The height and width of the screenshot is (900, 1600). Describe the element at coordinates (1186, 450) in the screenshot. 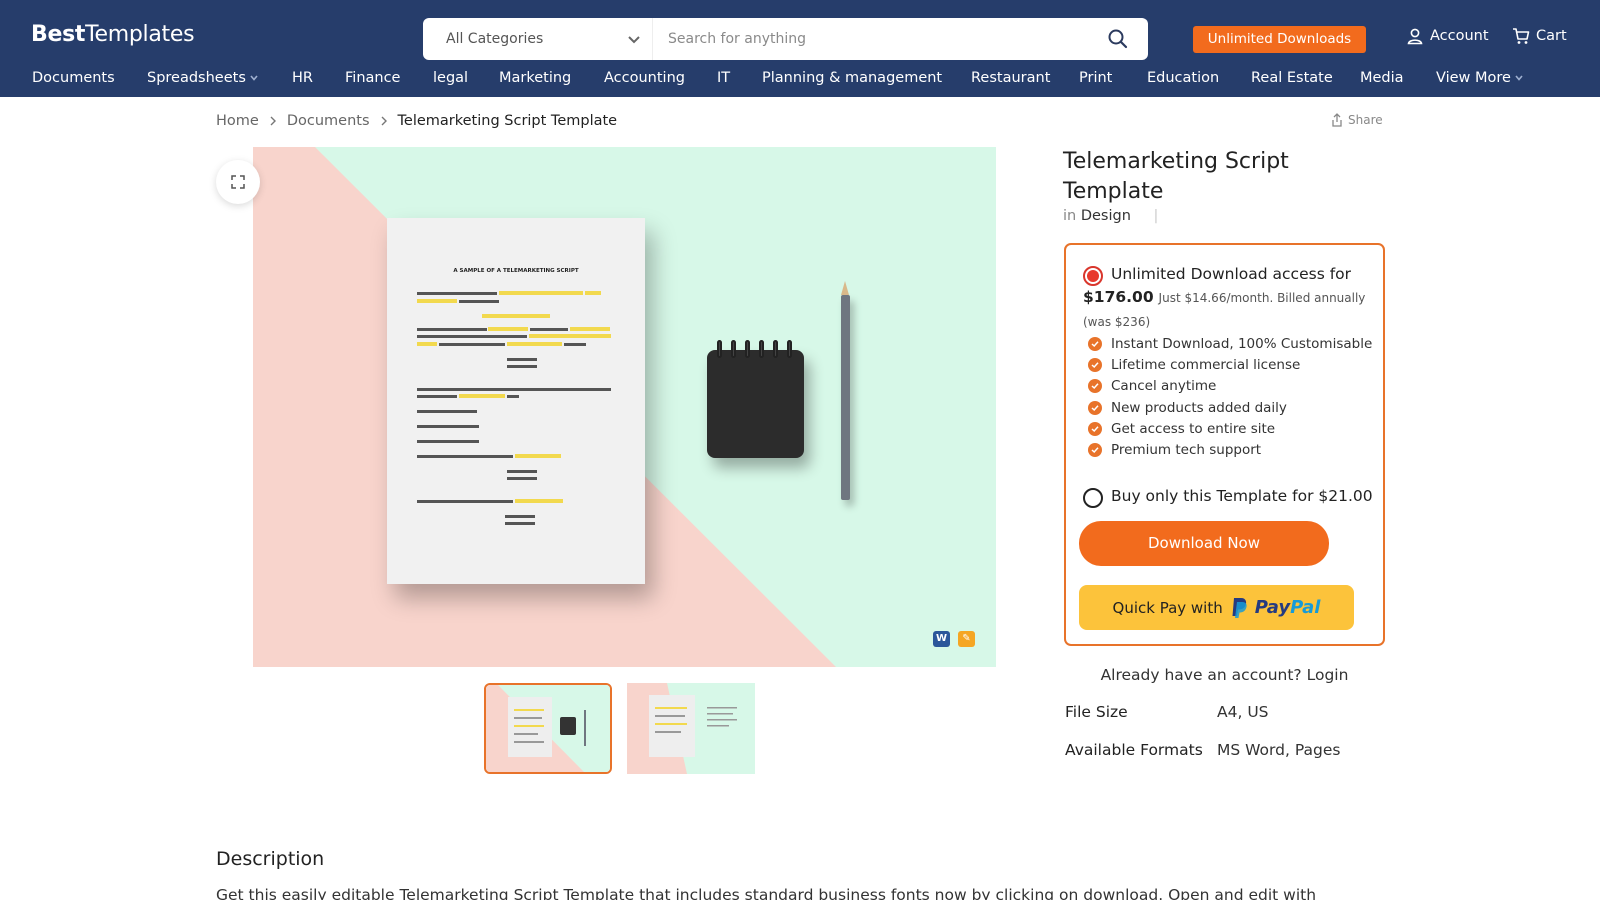

I see `feature-label: Premium tech support` at that location.